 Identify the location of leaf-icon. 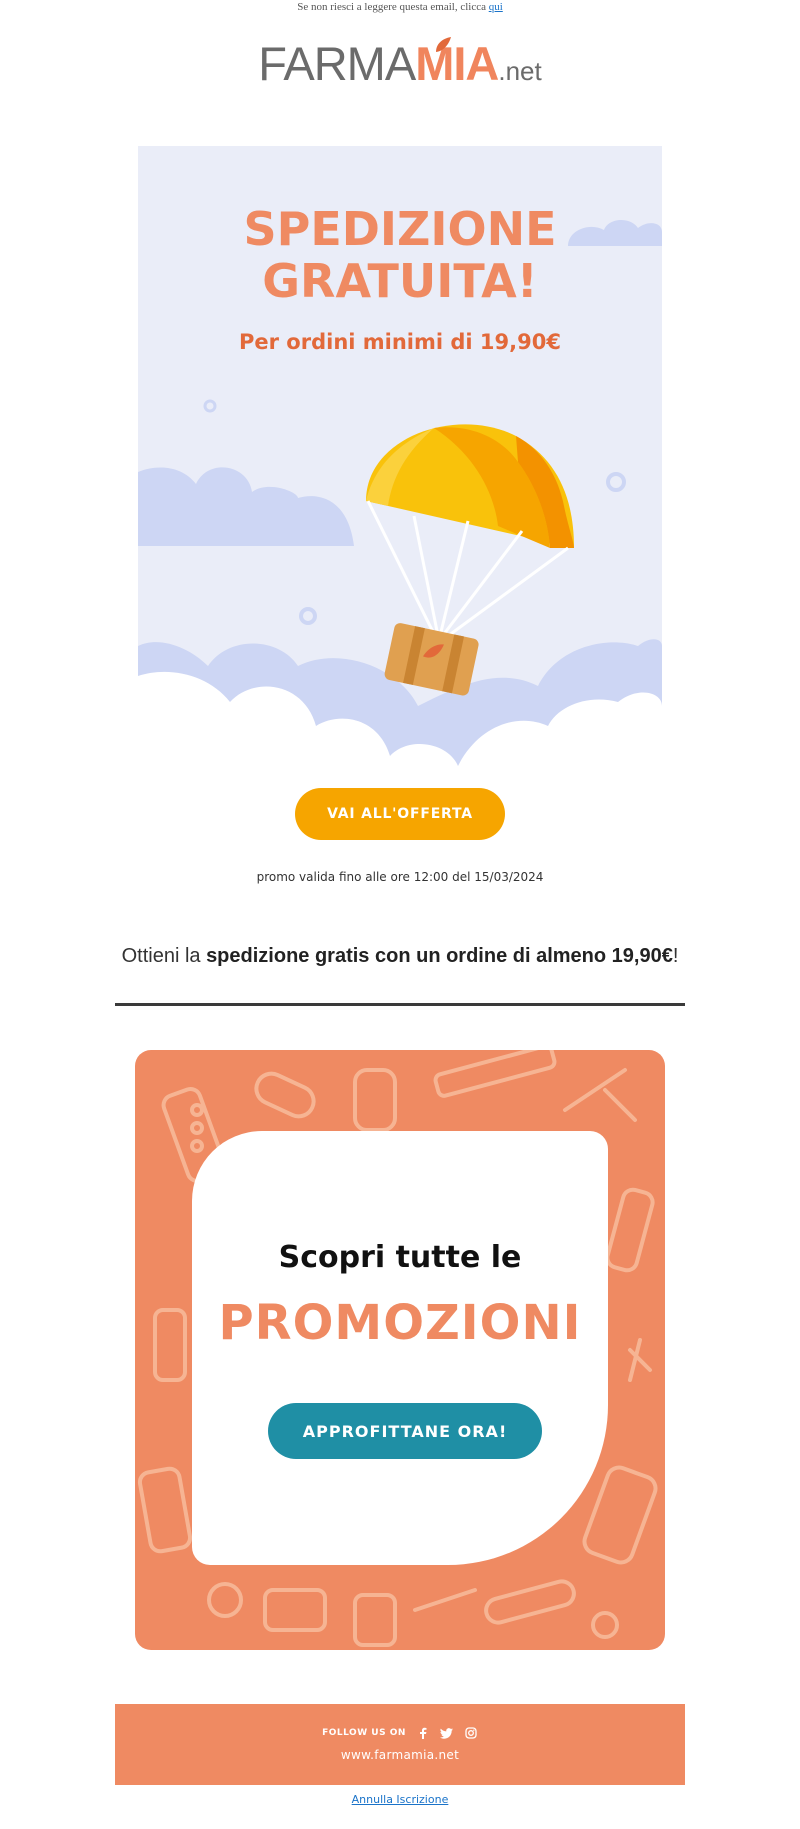
(443, 44).